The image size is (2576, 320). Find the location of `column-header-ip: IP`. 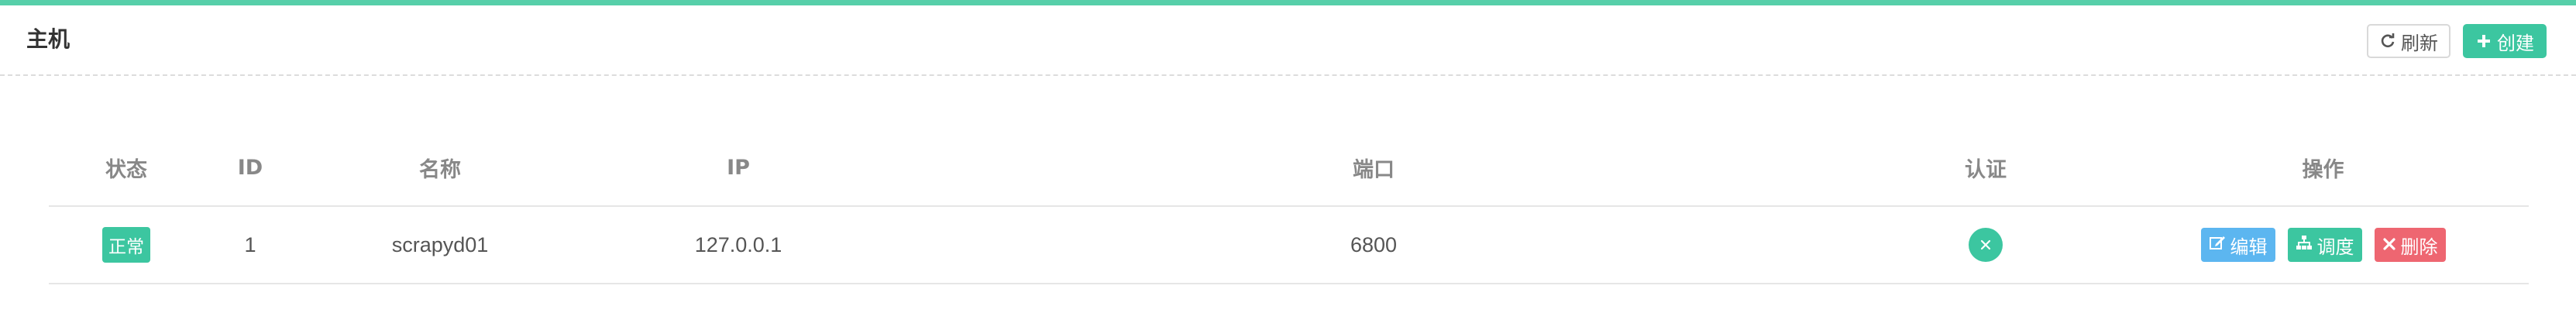

column-header-ip: IP is located at coordinates (738, 168).